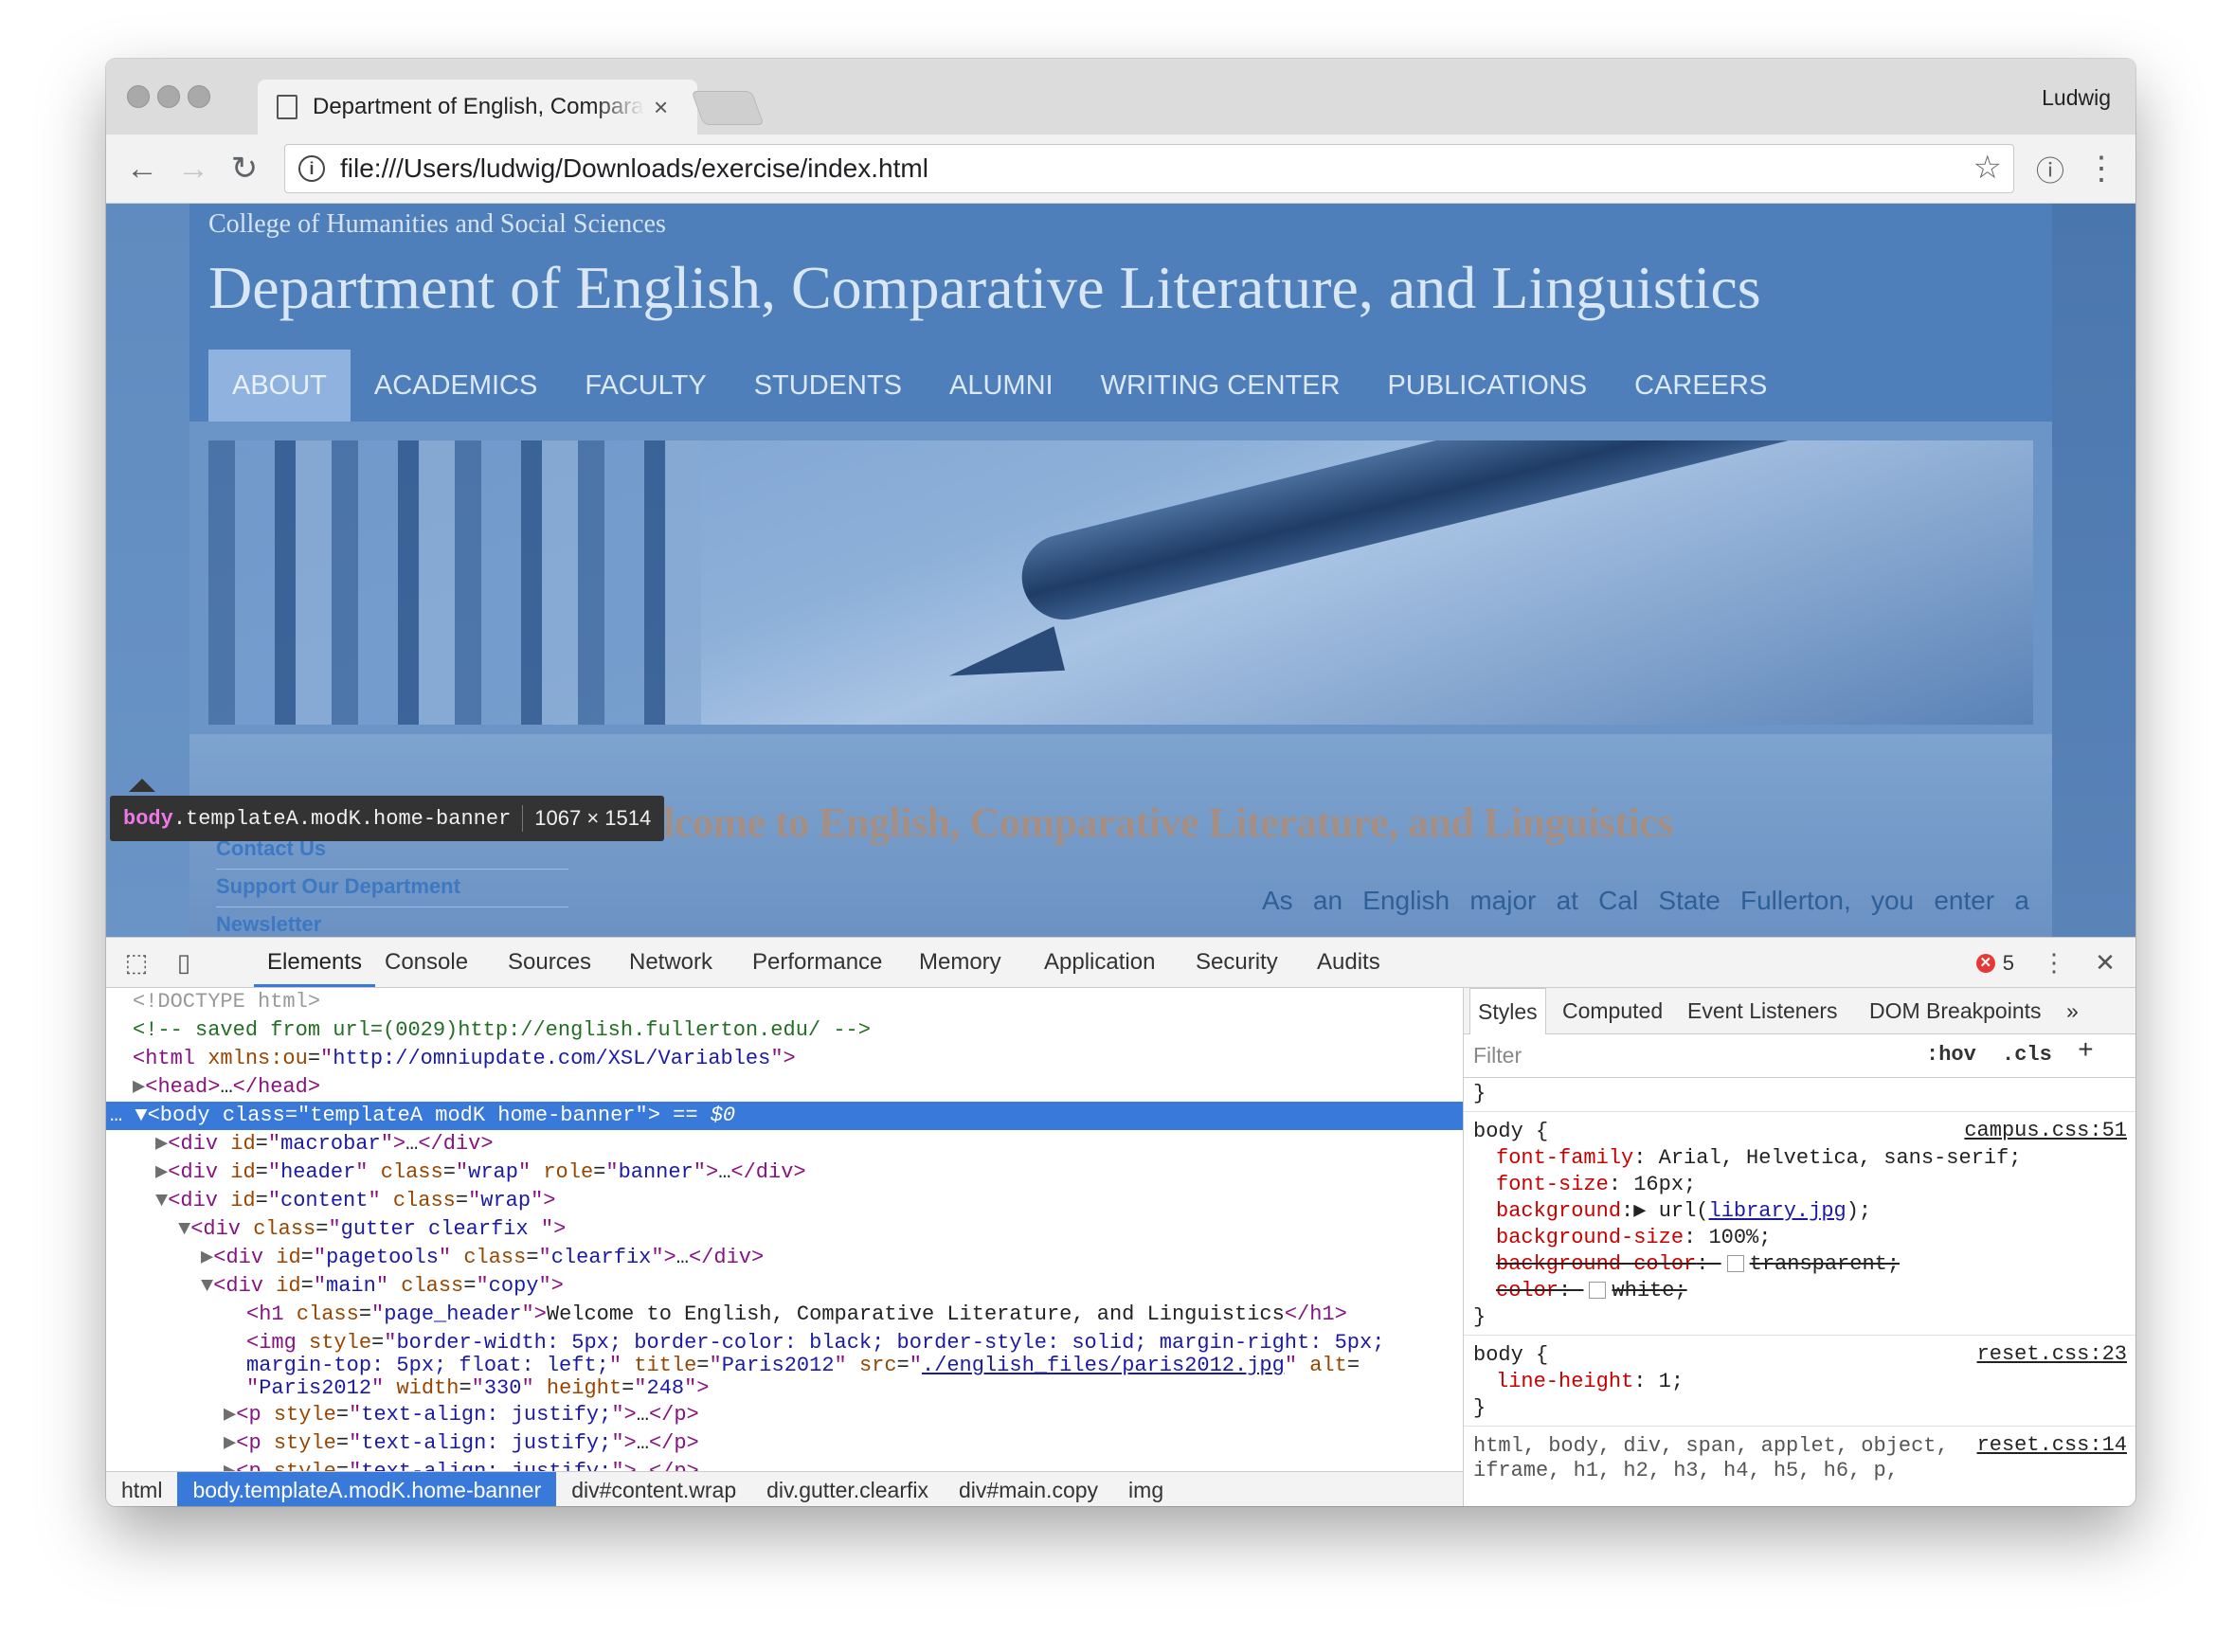 The width and height of the screenshot is (2234, 1652). I want to click on nav-faculty: FACULTY, so click(645, 386).